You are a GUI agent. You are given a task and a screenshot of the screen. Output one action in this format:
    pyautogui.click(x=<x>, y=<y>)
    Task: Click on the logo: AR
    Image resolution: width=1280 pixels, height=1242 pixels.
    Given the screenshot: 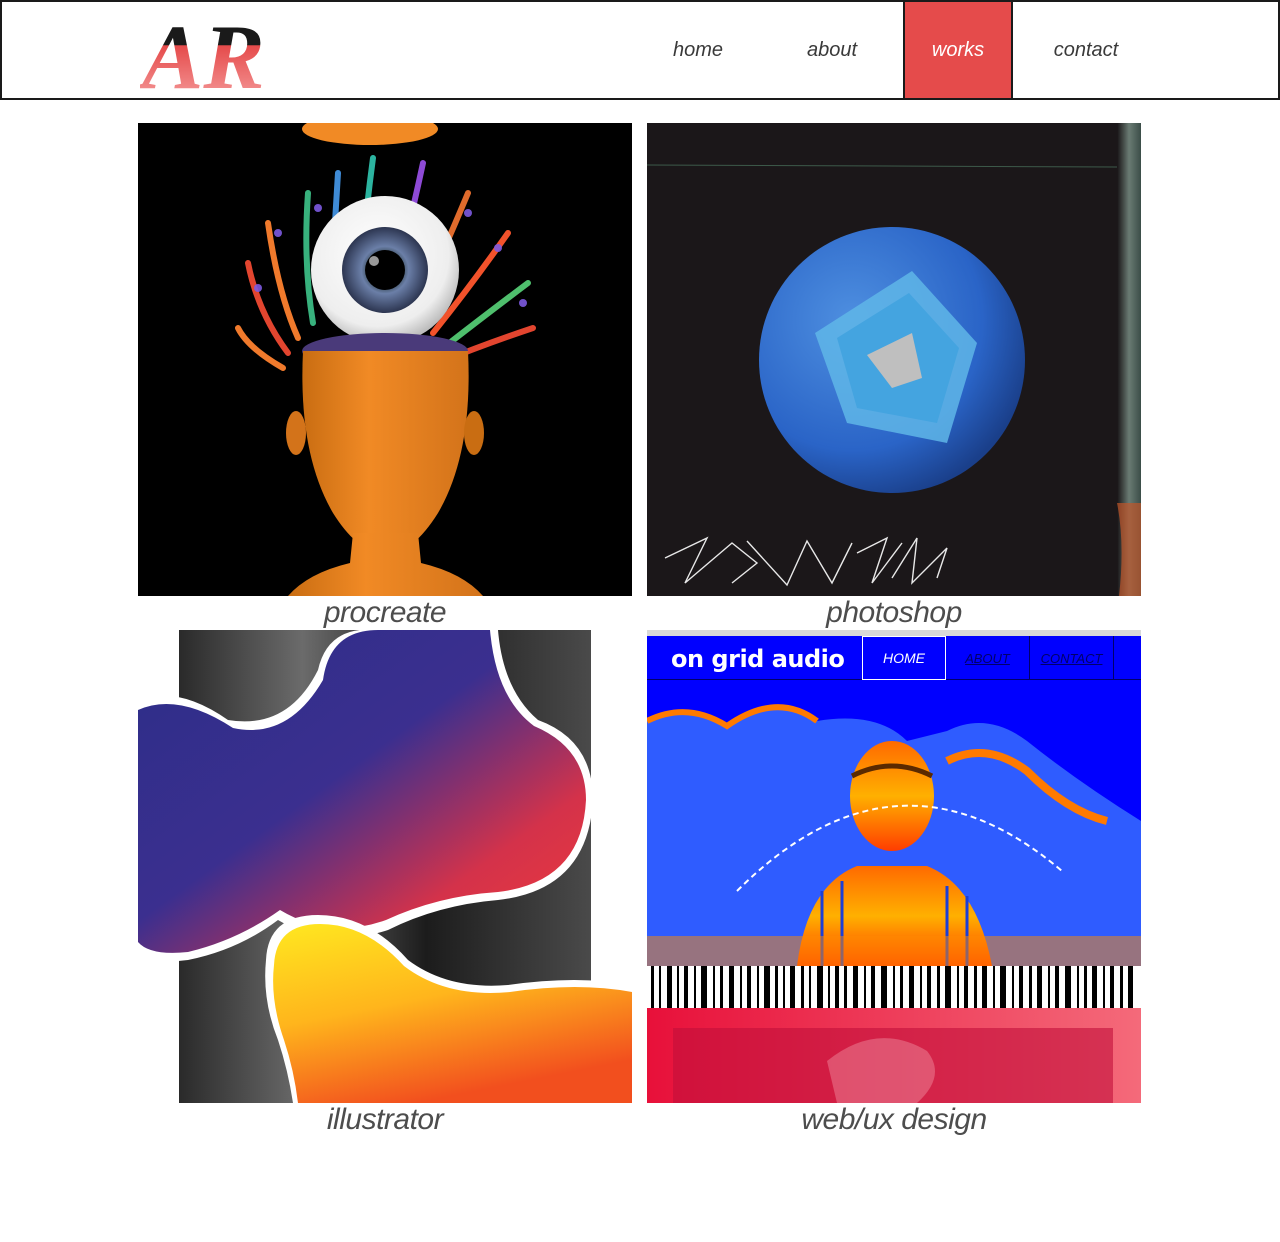 What is the action you would take?
    pyautogui.click(x=220, y=52)
    